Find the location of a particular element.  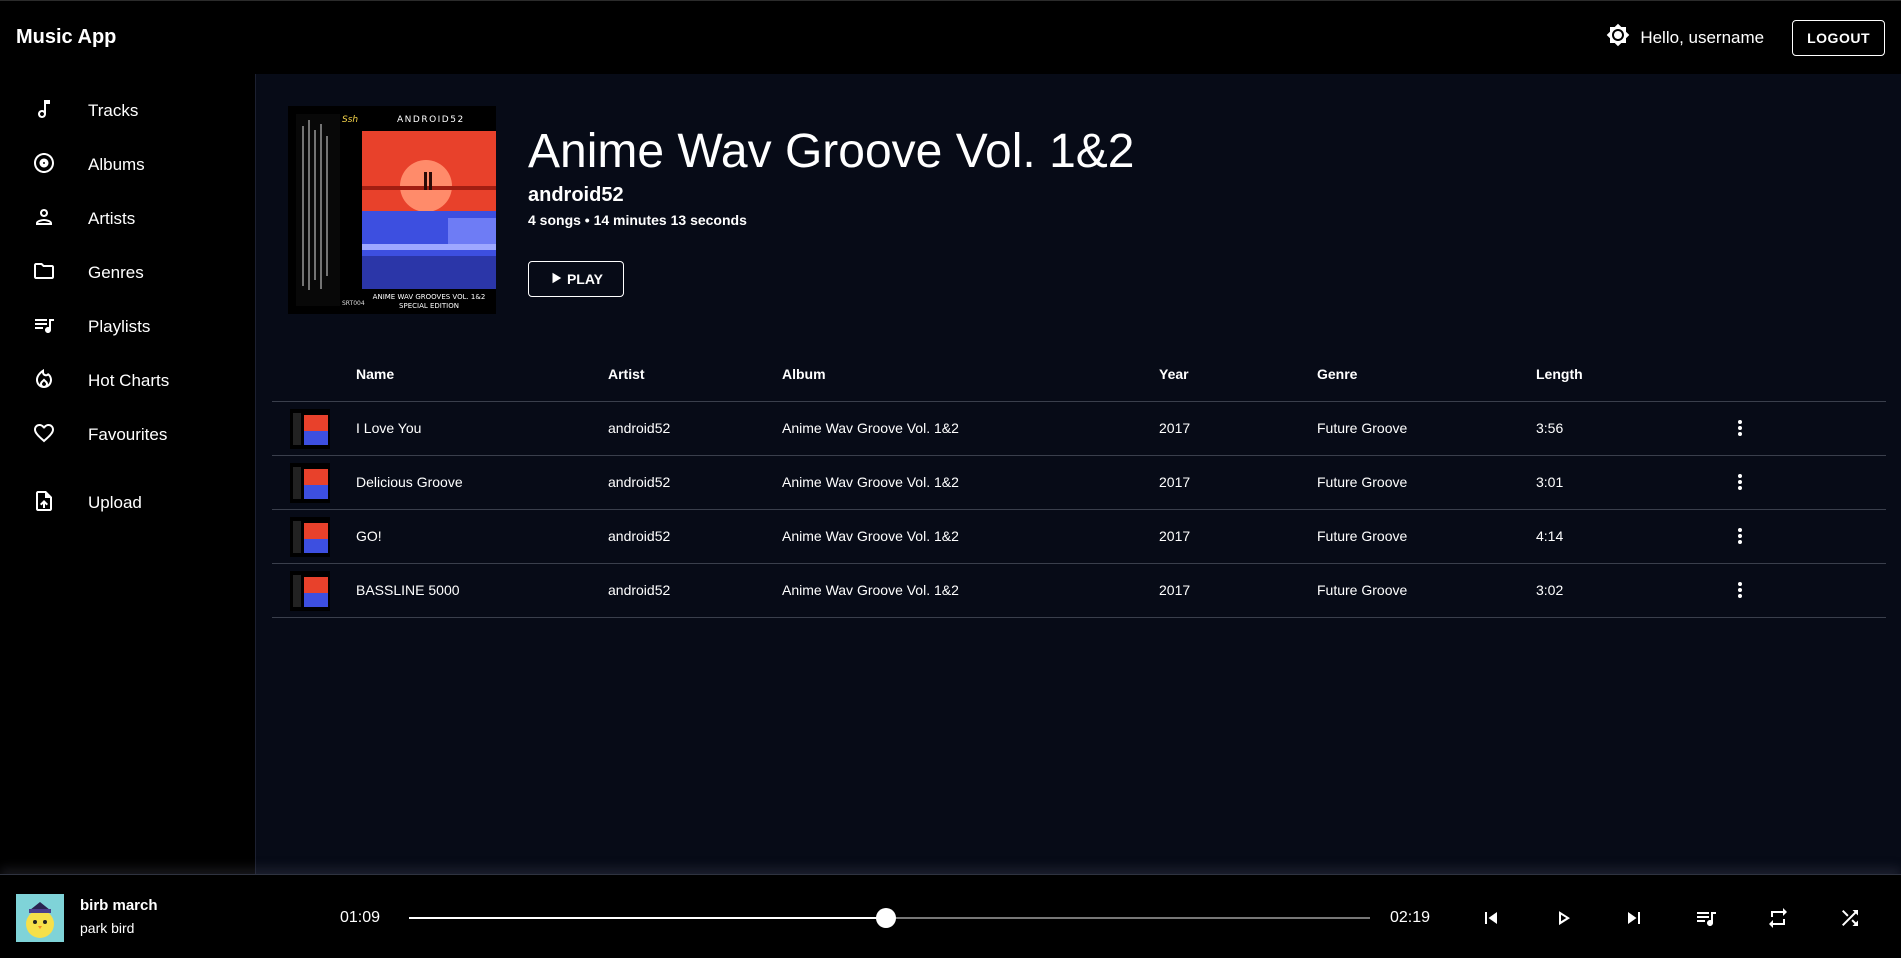

sidebar-item-upload: Upload is located at coordinates (128, 503).